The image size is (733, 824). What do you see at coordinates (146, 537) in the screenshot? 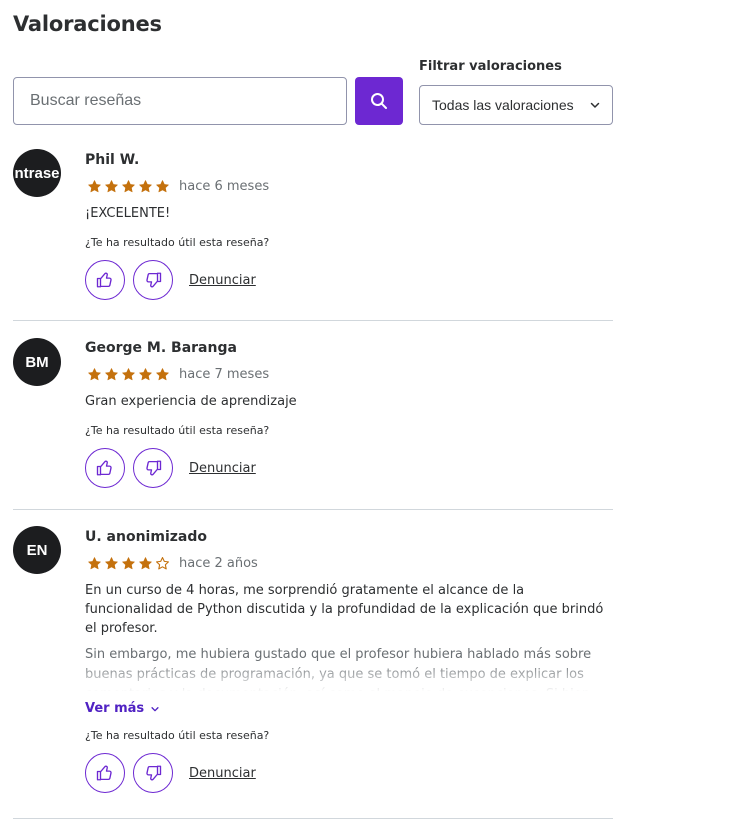
I see `reviewer-name: U. anonimizado` at bounding box center [146, 537].